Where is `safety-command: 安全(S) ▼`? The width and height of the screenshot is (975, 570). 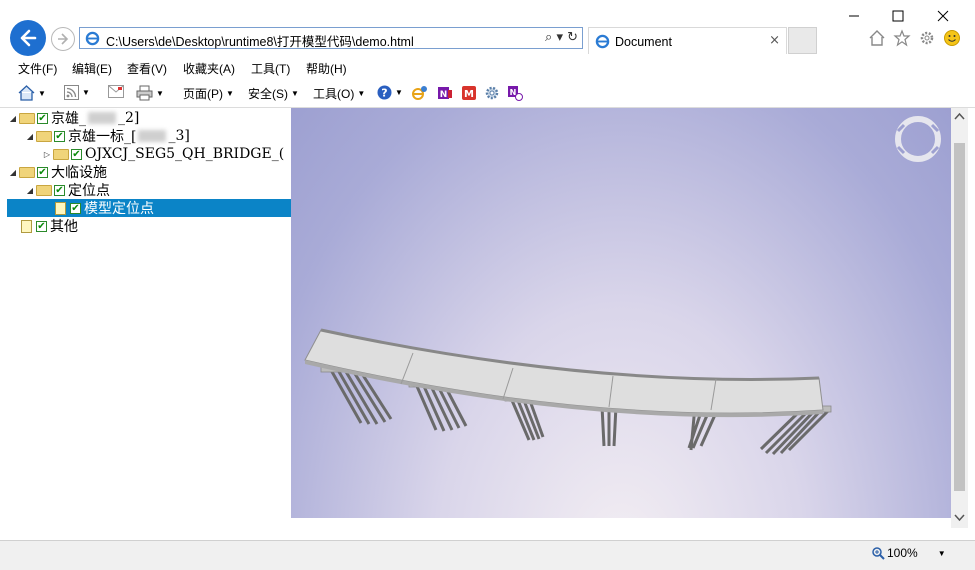
safety-command: 安全(S) ▼ is located at coordinates (273, 93).